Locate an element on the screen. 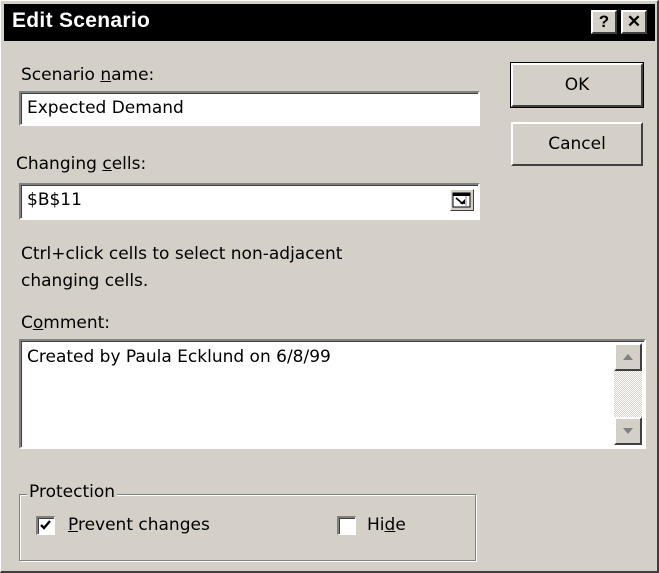 The width and height of the screenshot is (659, 573). scroll-down-button is located at coordinates (628, 431).